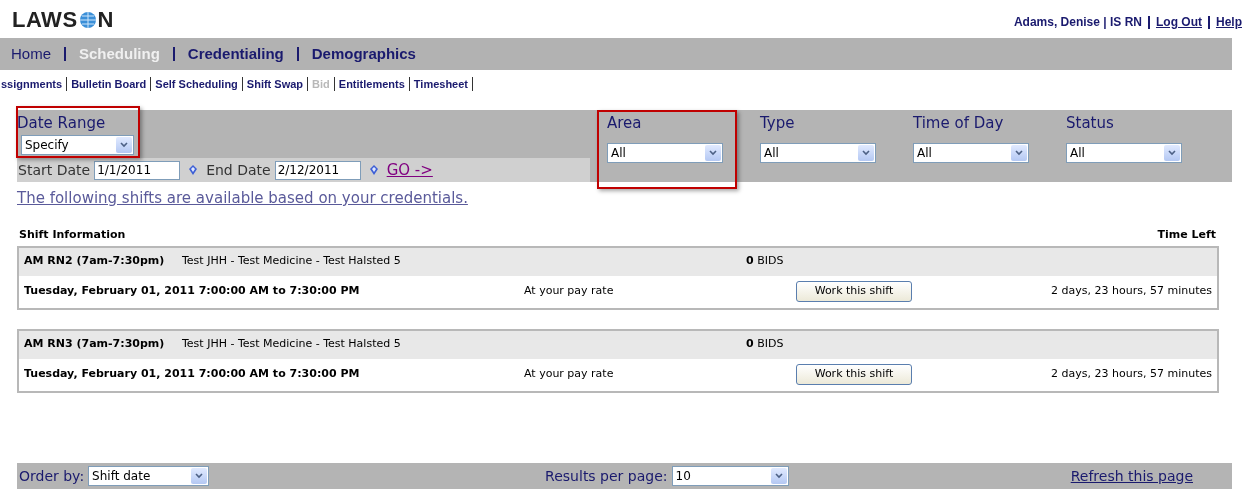 The width and height of the screenshot is (1248, 489). Describe the element at coordinates (95, 261) in the screenshot. I see `shift-name: AM RN2 (7am-7:30pm)` at that location.